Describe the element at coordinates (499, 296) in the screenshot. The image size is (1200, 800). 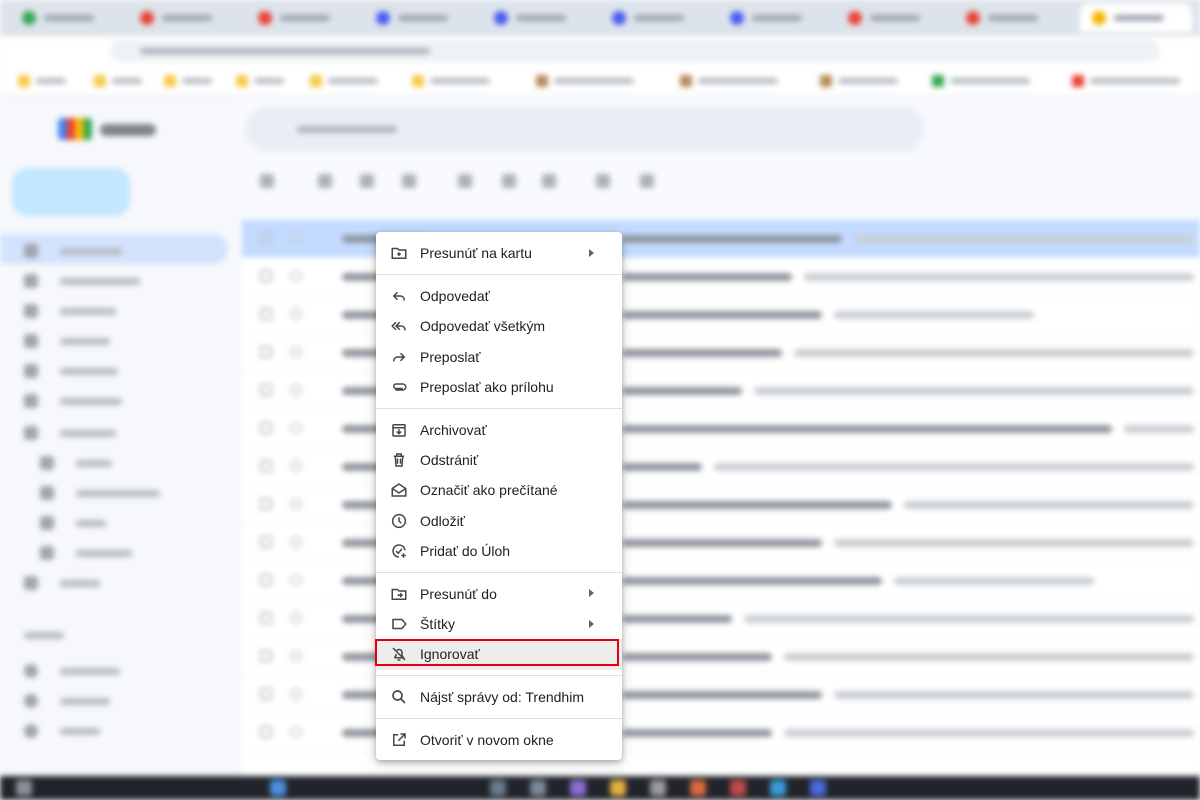
I see `menu-item-reply: Odpovedať` at that location.